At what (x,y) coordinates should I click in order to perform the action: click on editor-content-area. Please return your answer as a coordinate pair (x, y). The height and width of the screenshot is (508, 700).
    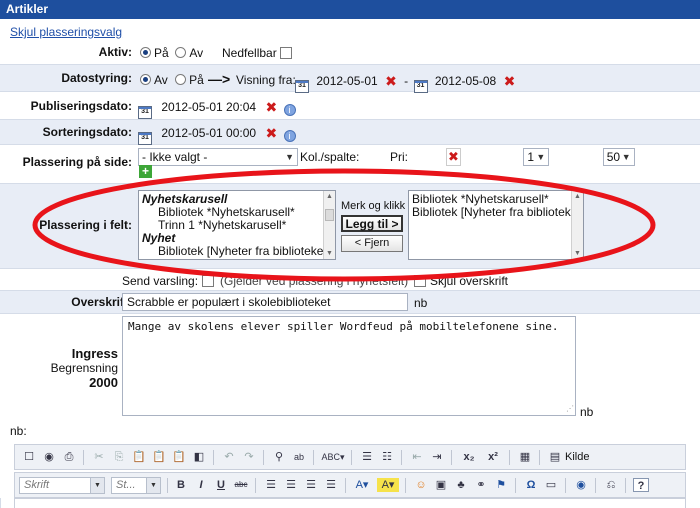
    Looking at the image, I should click on (350, 503).